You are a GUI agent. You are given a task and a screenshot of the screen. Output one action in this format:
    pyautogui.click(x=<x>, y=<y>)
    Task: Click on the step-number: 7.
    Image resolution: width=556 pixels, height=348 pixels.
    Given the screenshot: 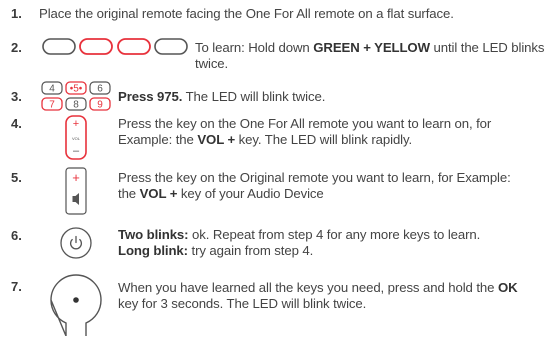 What is the action you would take?
    pyautogui.click(x=16, y=286)
    